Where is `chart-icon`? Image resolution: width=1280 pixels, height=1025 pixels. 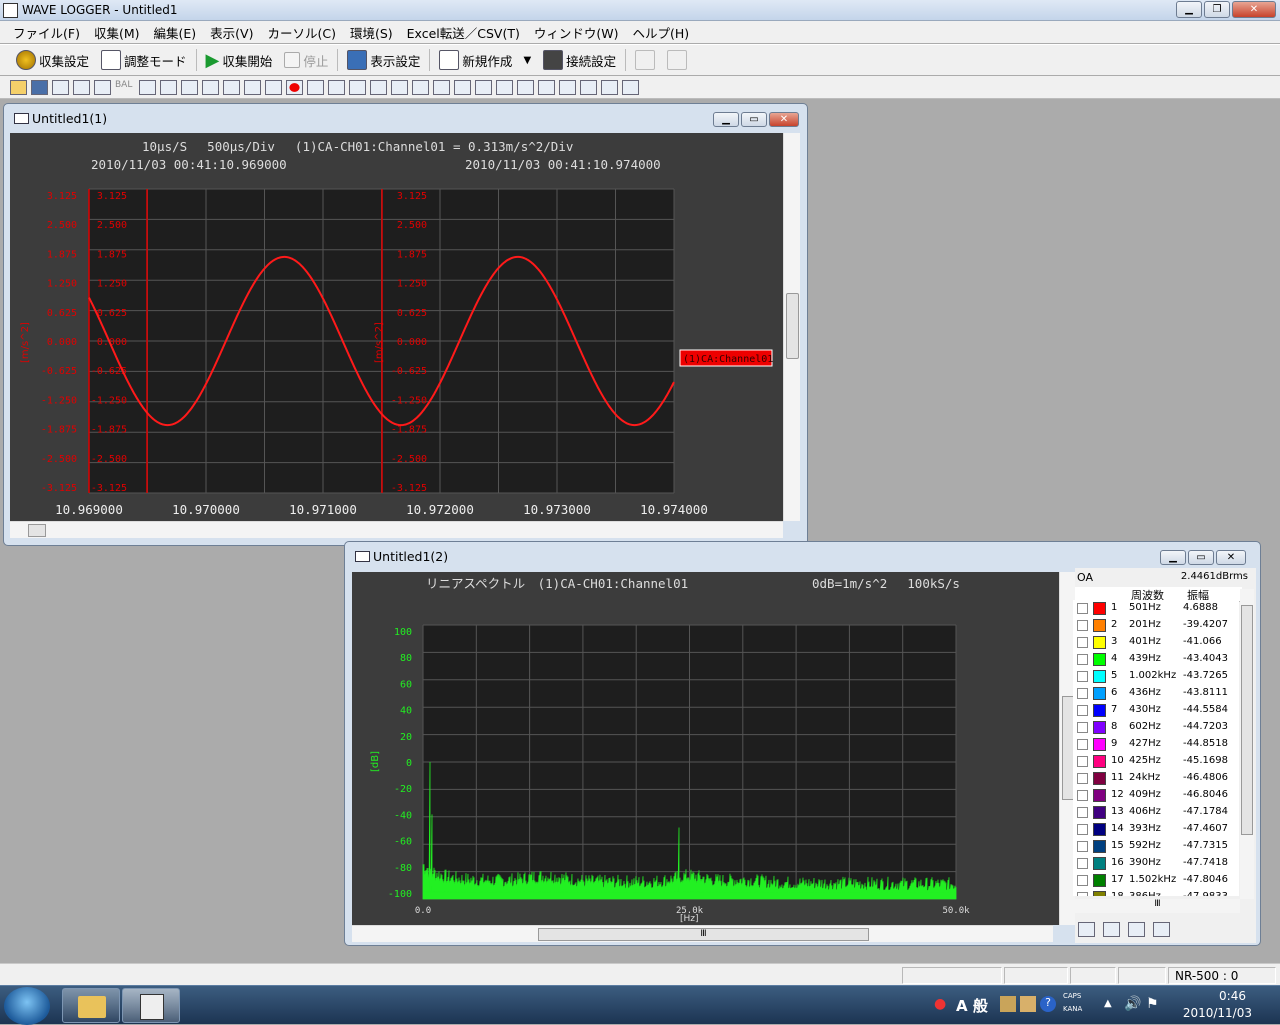
chart-icon is located at coordinates (357, 87).